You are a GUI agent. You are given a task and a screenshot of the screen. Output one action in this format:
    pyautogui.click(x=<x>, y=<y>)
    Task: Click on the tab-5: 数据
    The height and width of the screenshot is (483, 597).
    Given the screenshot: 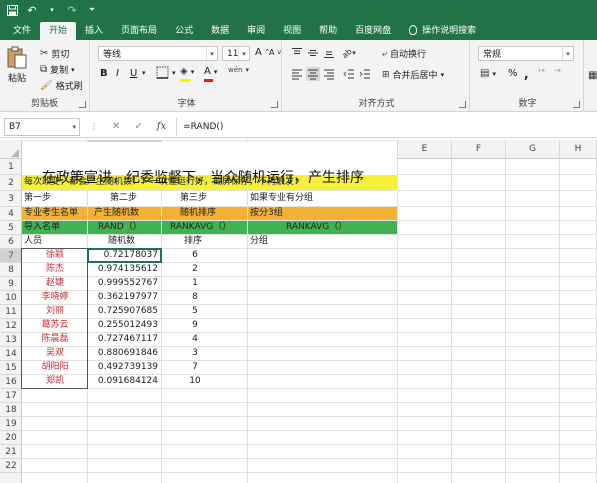 What is the action you would take?
    pyautogui.click(x=220, y=31)
    